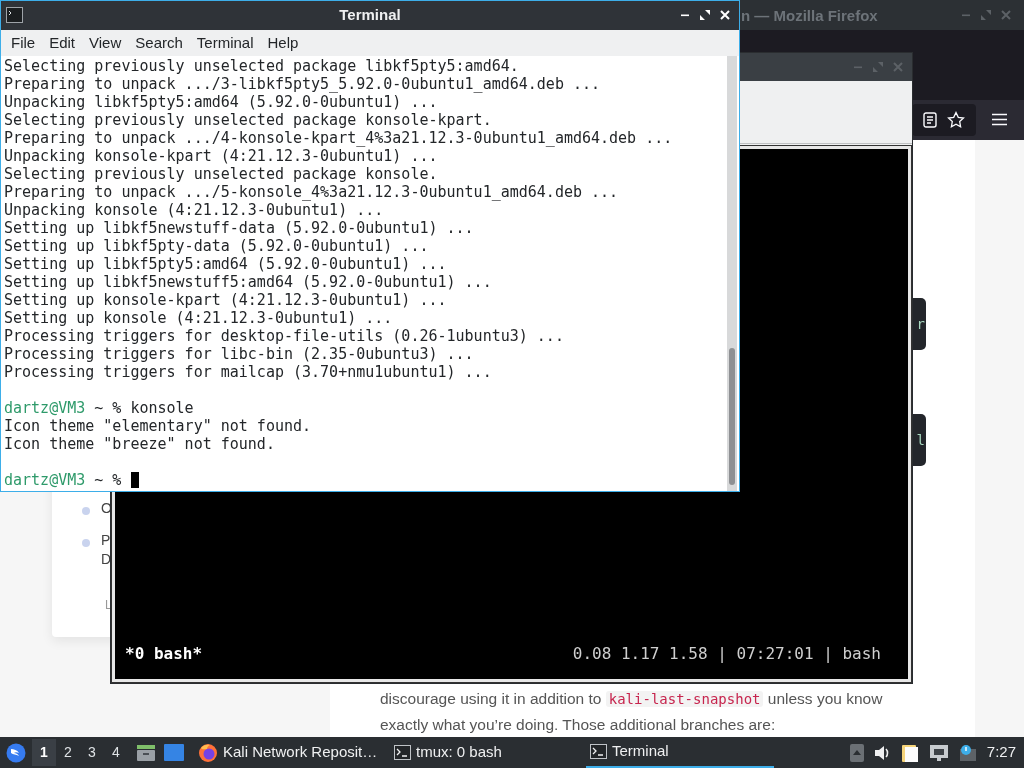 Image resolution: width=1024 pixels, height=768 pixels. What do you see at coordinates (164, 654) in the screenshot?
I see `status-text: *0 bash*` at bounding box center [164, 654].